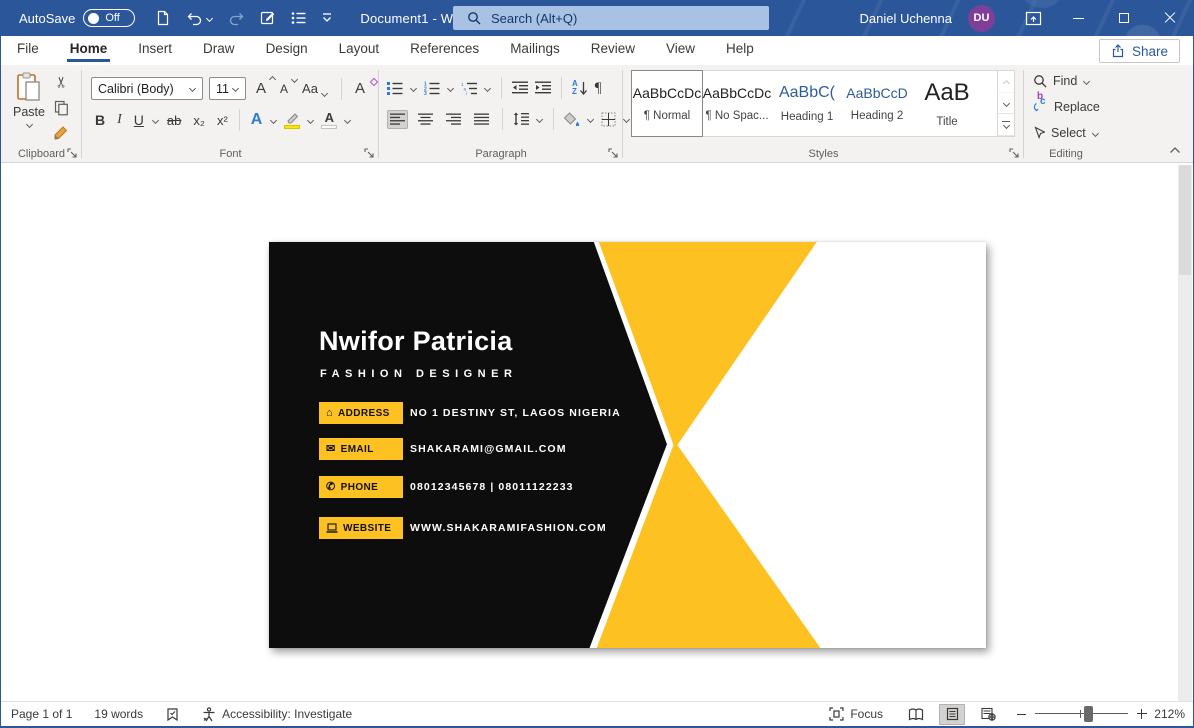  I want to click on clipboard-dialog-launcher-icon, so click(72, 153).